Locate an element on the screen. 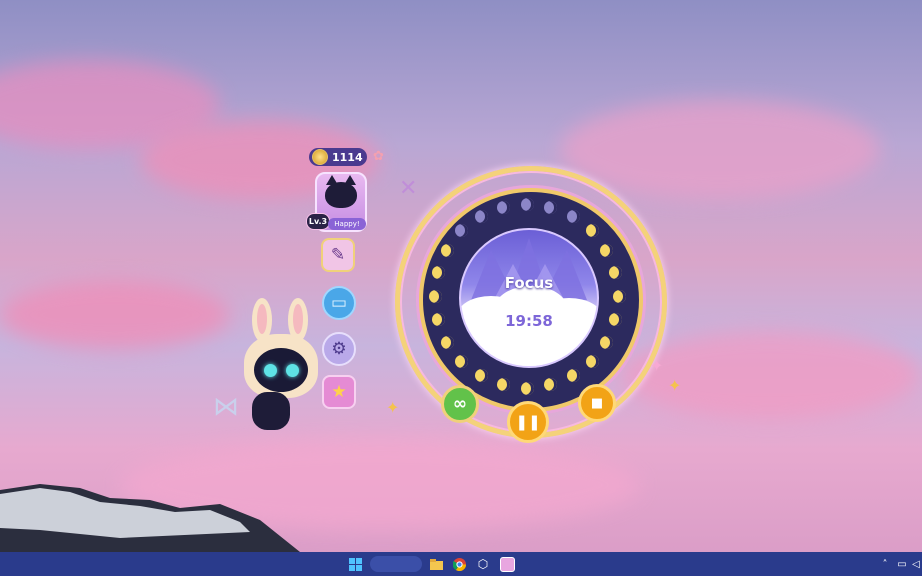  pause-button: ❚❚ is located at coordinates (528, 422).